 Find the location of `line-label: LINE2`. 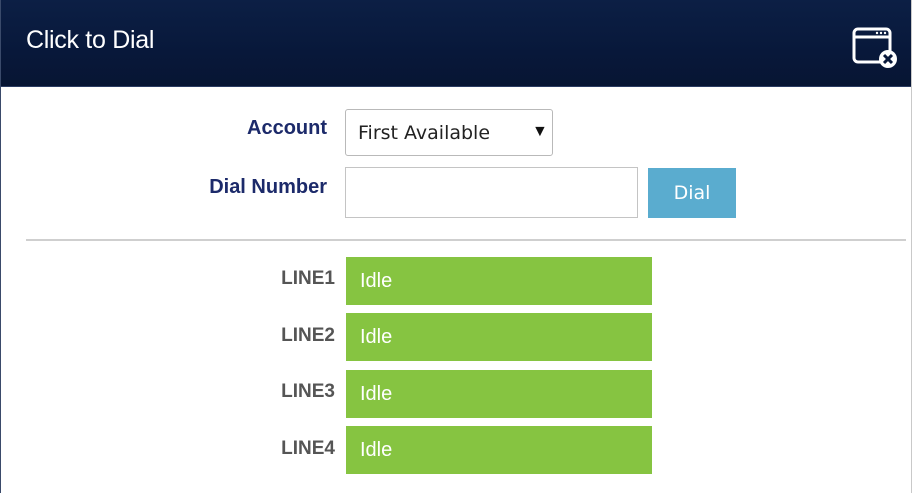

line-label: LINE2 is located at coordinates (308, 335).